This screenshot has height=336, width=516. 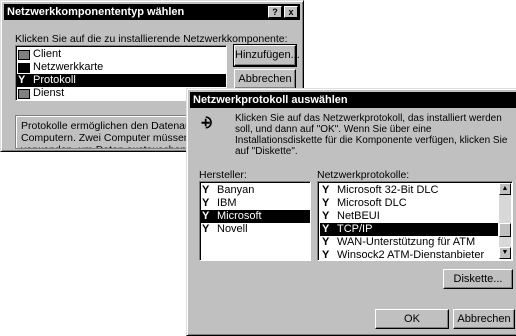 I want to click on manufacturer-item-banyan: Banyan, so click(x=255, y=190).